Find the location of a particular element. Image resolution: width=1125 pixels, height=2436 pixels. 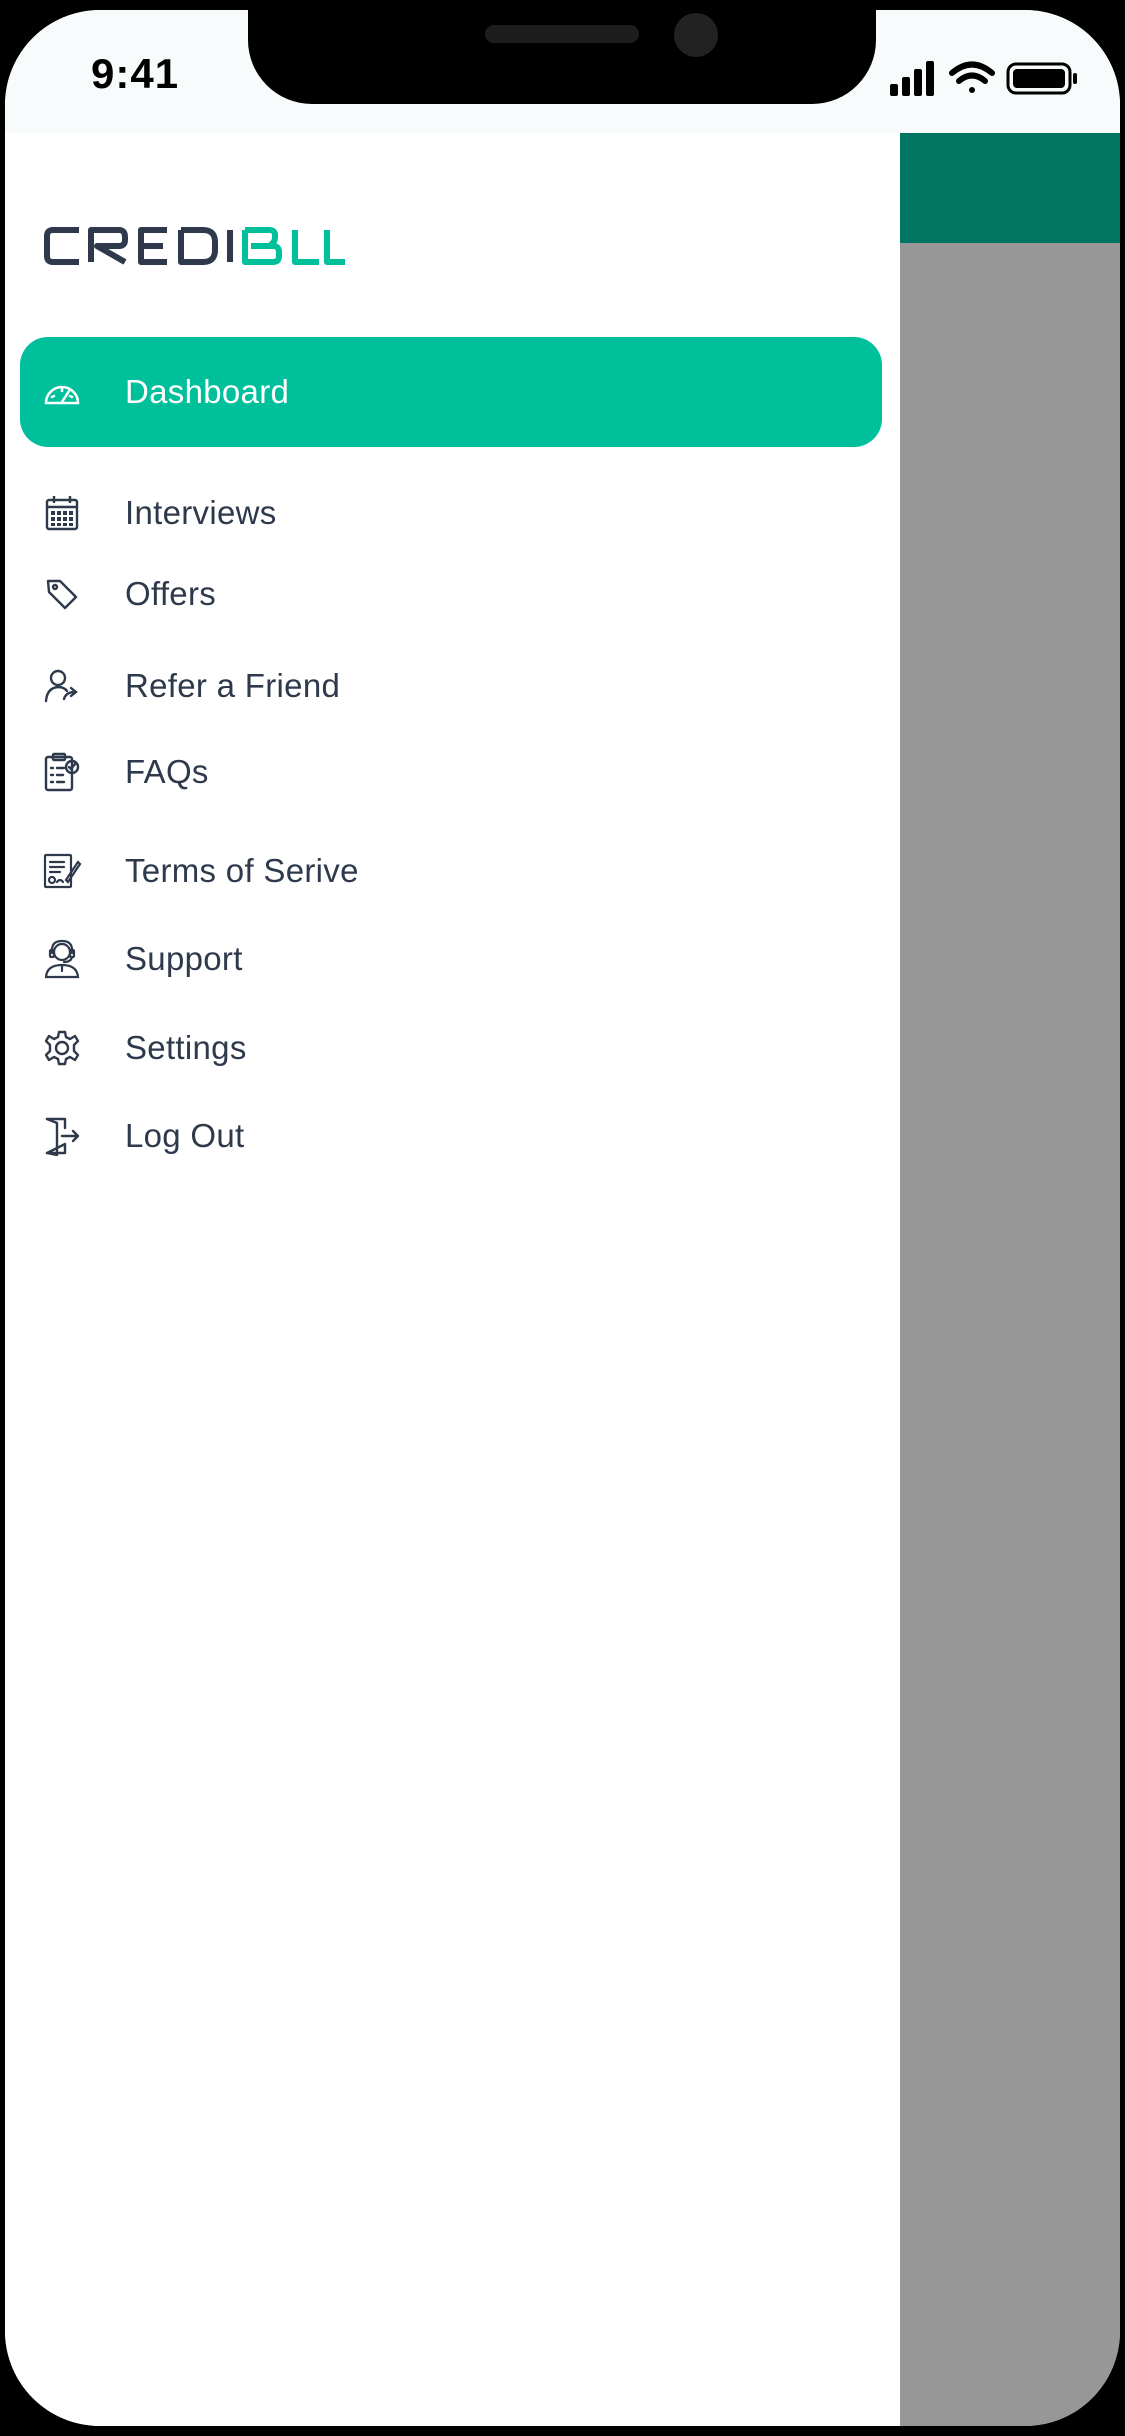

clipboard-check-icon is located at coordinates (62, 772).